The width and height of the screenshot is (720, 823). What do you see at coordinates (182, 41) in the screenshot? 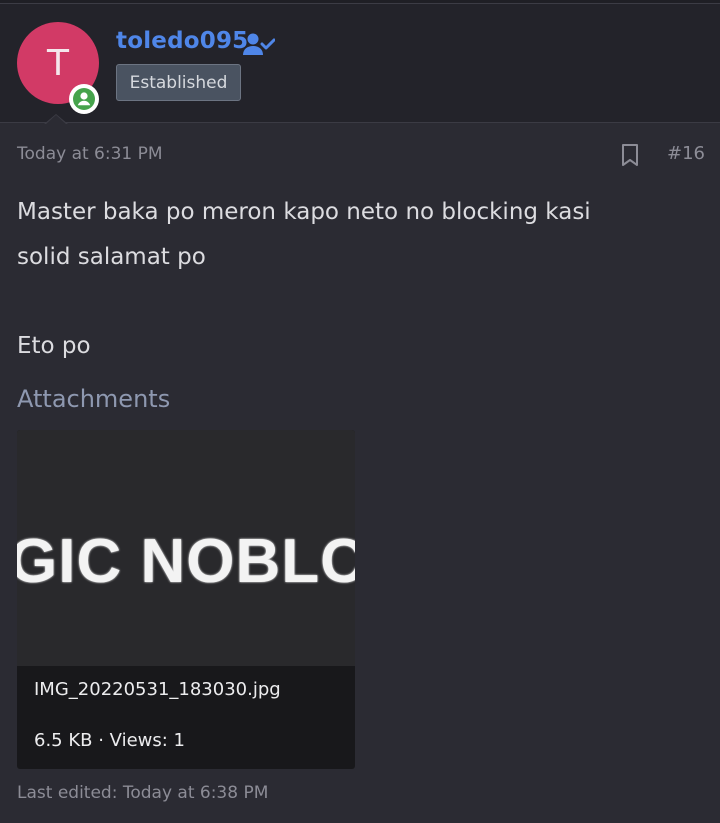
I see `username-link: toledo095` at bounding box center [182, 41].